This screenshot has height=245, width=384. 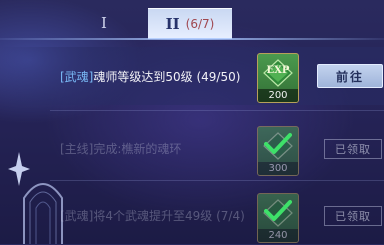 I want to click on task-text: [主线]完成:樵新的魂环, so click(x=120, y=148).